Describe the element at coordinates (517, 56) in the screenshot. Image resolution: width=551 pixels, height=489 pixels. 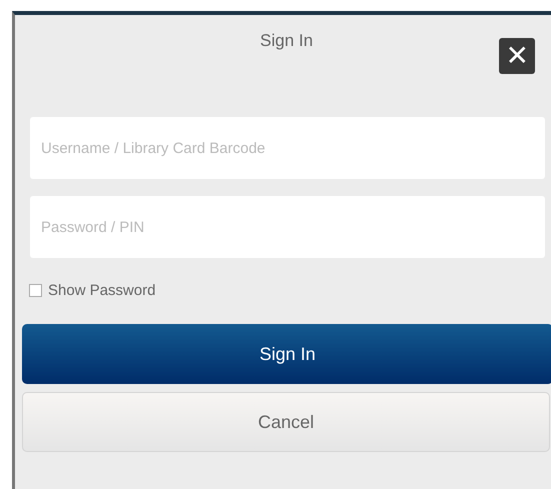
I see `close-button: ✕` at that location.